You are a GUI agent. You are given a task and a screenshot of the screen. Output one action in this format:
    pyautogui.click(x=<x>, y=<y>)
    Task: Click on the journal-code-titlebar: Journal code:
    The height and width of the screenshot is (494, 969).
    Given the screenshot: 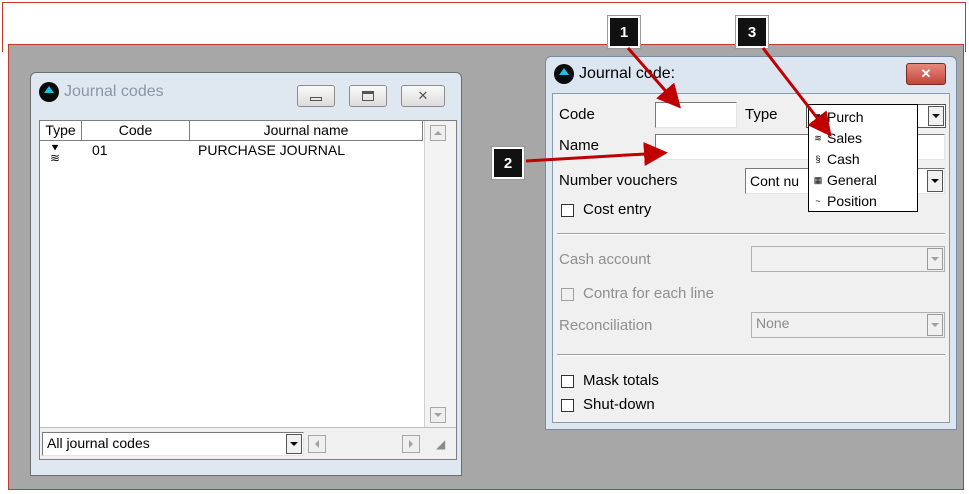 What is the action you would take?
    pyautogui.click(x=751, y=74)
    